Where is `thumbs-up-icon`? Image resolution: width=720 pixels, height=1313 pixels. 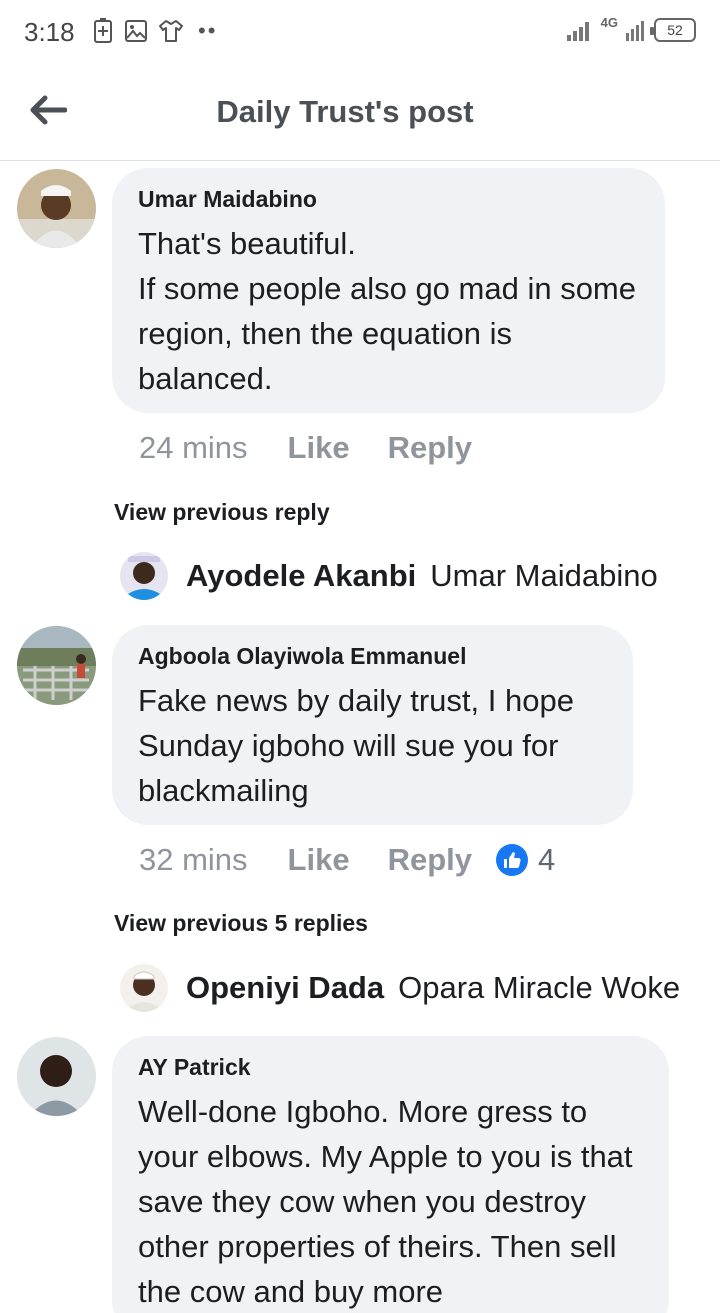 thumbs-up-icon is located at coordinates (512, 860).